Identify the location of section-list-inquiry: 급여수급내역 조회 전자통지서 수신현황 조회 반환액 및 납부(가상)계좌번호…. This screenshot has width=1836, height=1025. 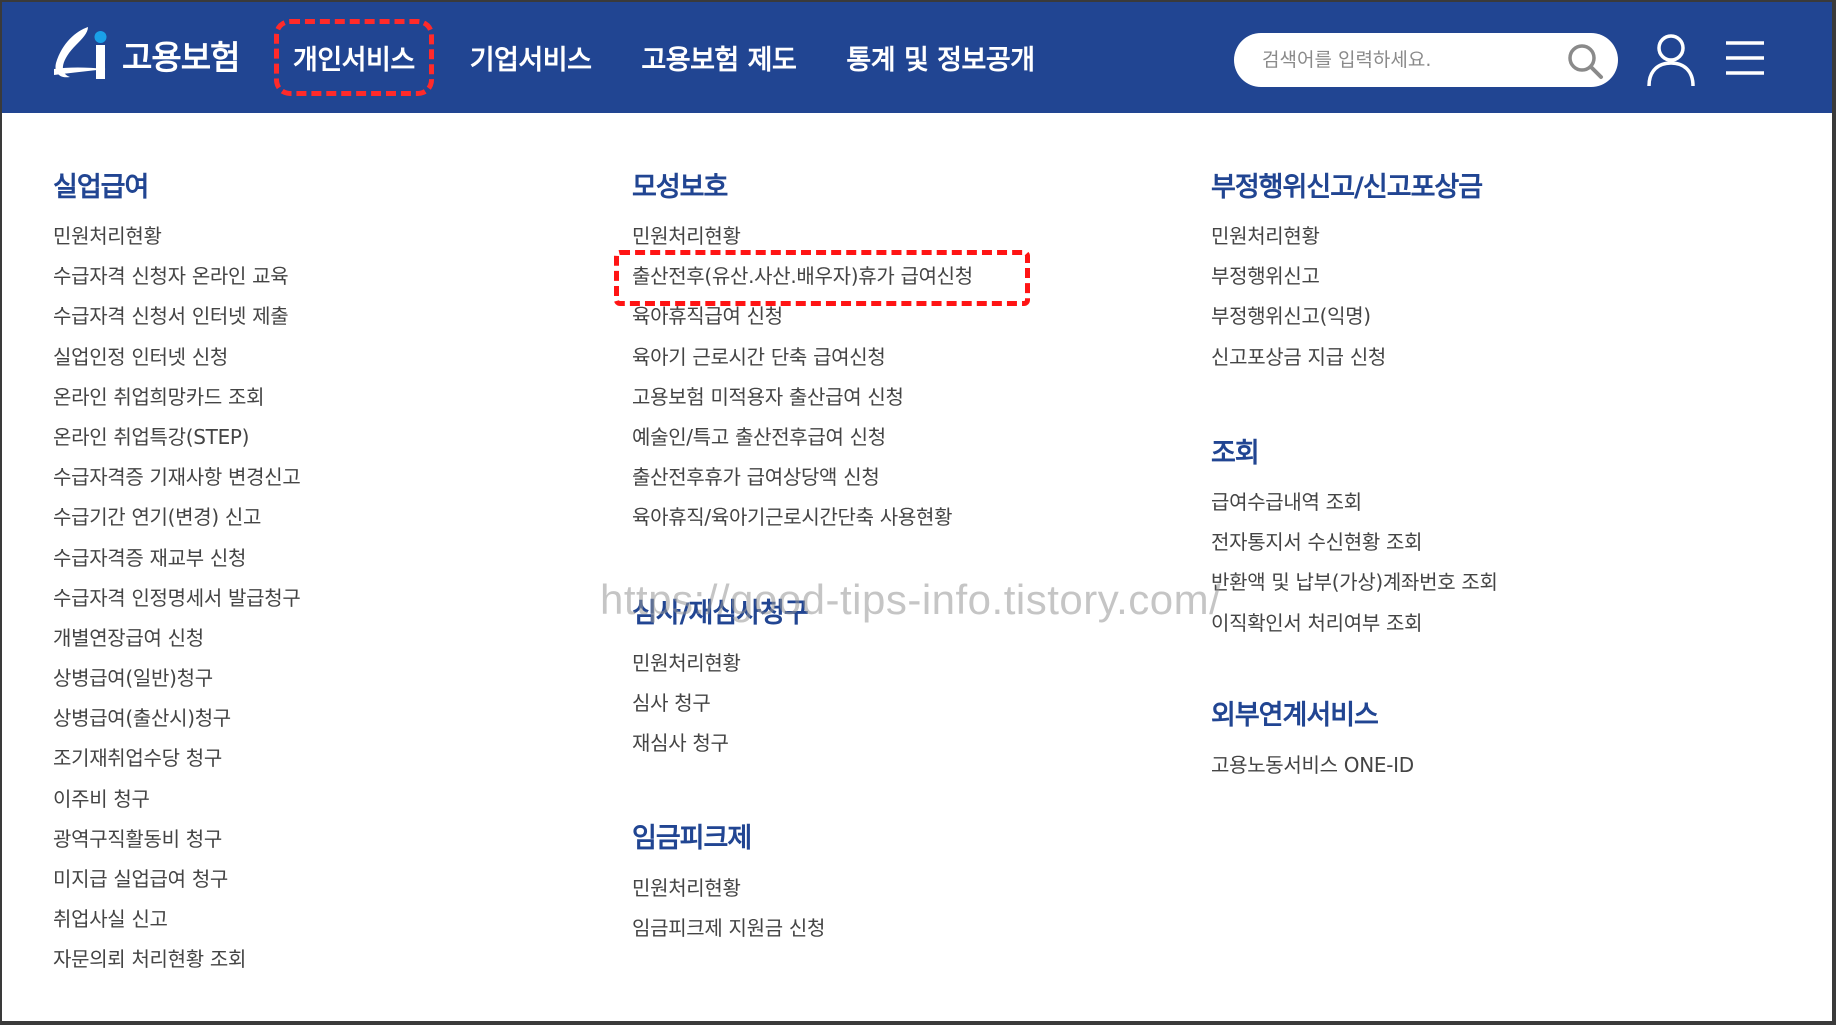
(1354, 562).